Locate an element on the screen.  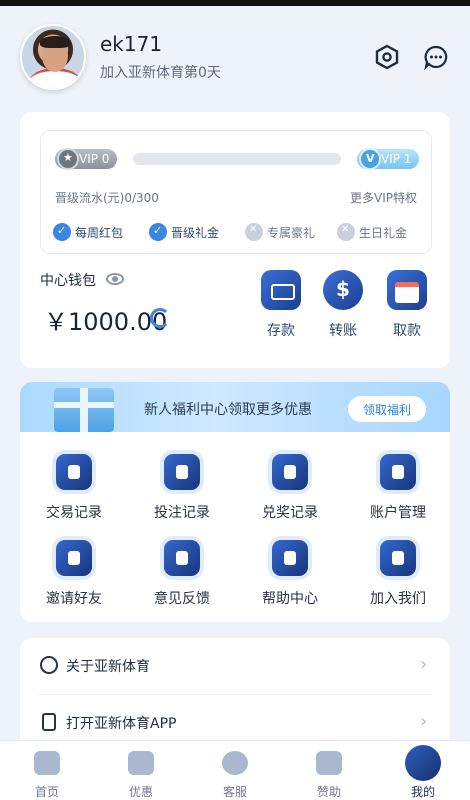
grid-label: 加入我们 is located at coordinates (398, 599).